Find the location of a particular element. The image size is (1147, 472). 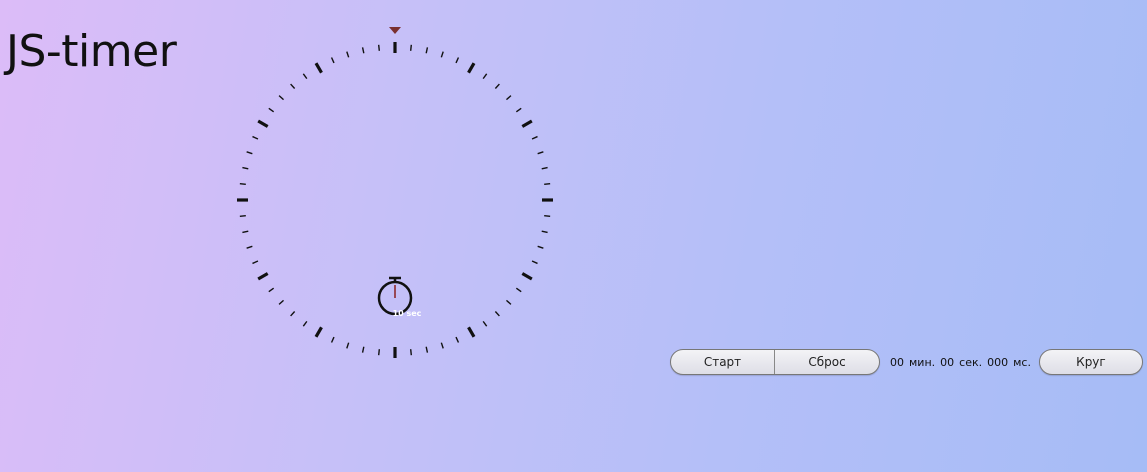

minutes-value: 00 is located at coordinates (897, 362).